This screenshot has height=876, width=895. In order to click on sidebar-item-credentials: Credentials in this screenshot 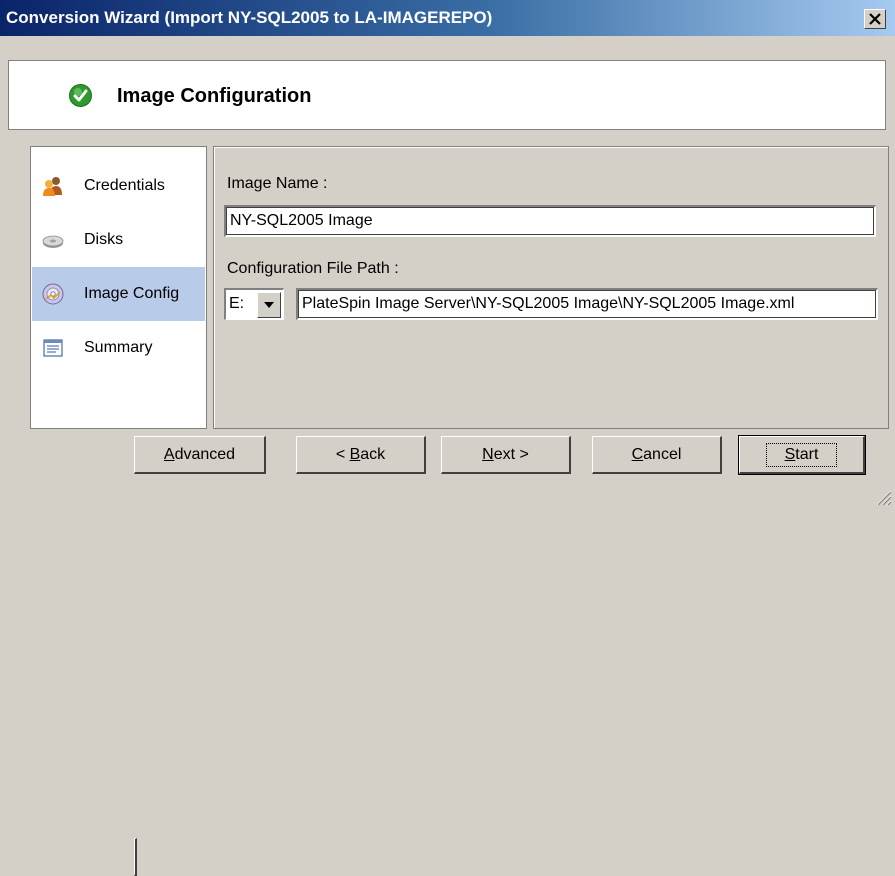, I will do `click(118, 186)`.